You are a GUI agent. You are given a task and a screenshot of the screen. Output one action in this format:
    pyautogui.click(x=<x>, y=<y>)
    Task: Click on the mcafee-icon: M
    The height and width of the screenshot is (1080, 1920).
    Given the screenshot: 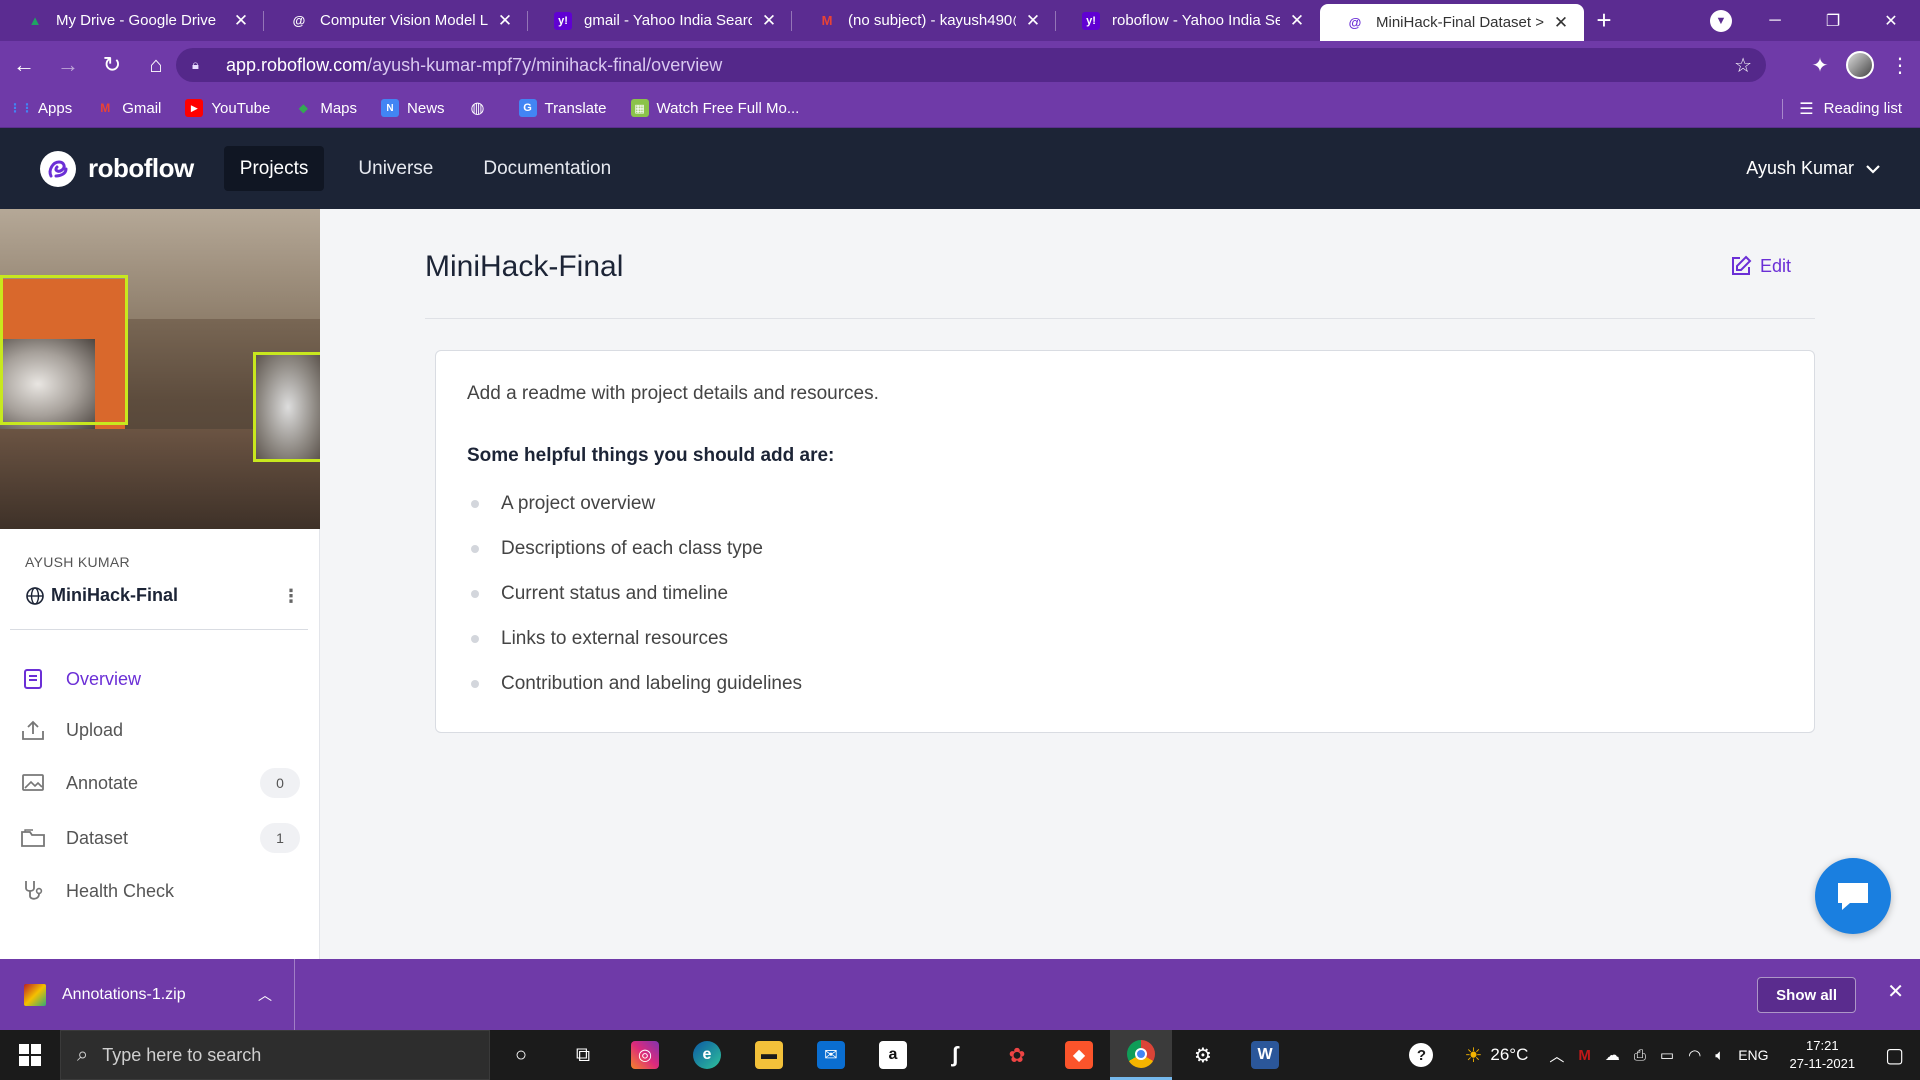 What is the action you would take?
    pyautogui.click(x=1584, y=1055)
    